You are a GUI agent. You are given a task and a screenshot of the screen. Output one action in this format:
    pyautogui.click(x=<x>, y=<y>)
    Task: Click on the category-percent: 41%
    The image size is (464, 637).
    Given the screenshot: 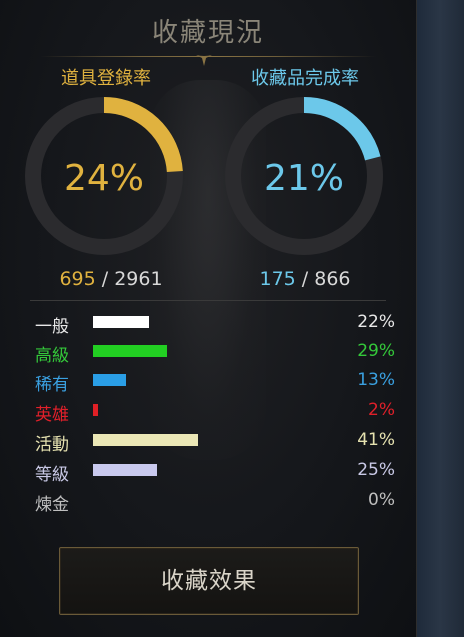 What is the action you would take?
    pyautogui.click(x=376, y=440)
    